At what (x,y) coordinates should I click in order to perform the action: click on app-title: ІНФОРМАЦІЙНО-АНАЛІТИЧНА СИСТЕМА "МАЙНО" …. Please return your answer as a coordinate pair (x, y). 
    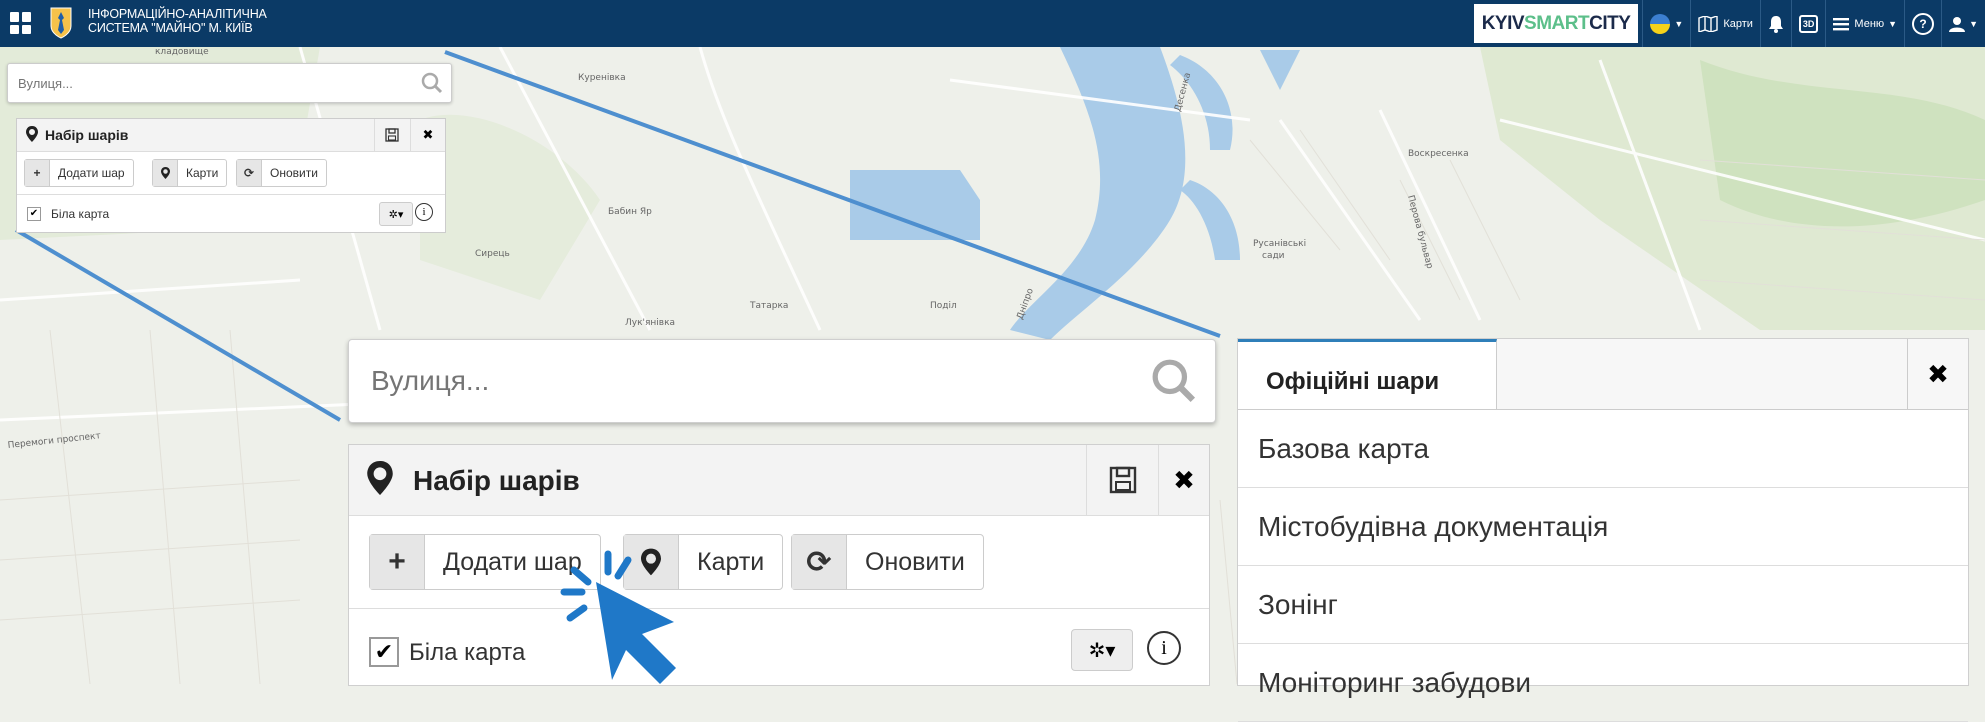
    Looking at the image, I should click on (177, 21).